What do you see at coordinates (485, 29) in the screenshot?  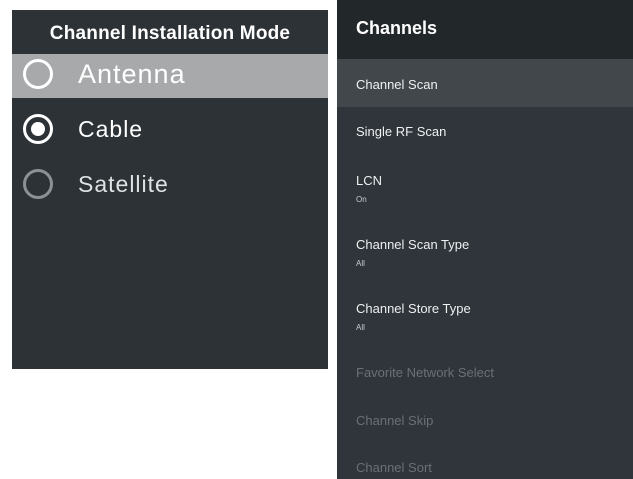 I see `channels-header: Channels` at bounding box center [485, 29].